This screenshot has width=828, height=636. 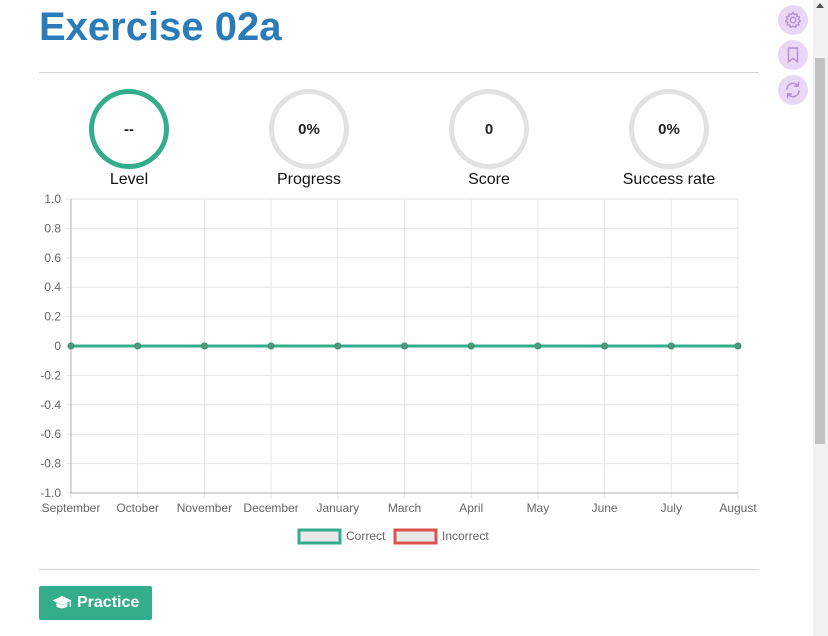 I want to click on level-ring: --, so click(x=129, y=129).